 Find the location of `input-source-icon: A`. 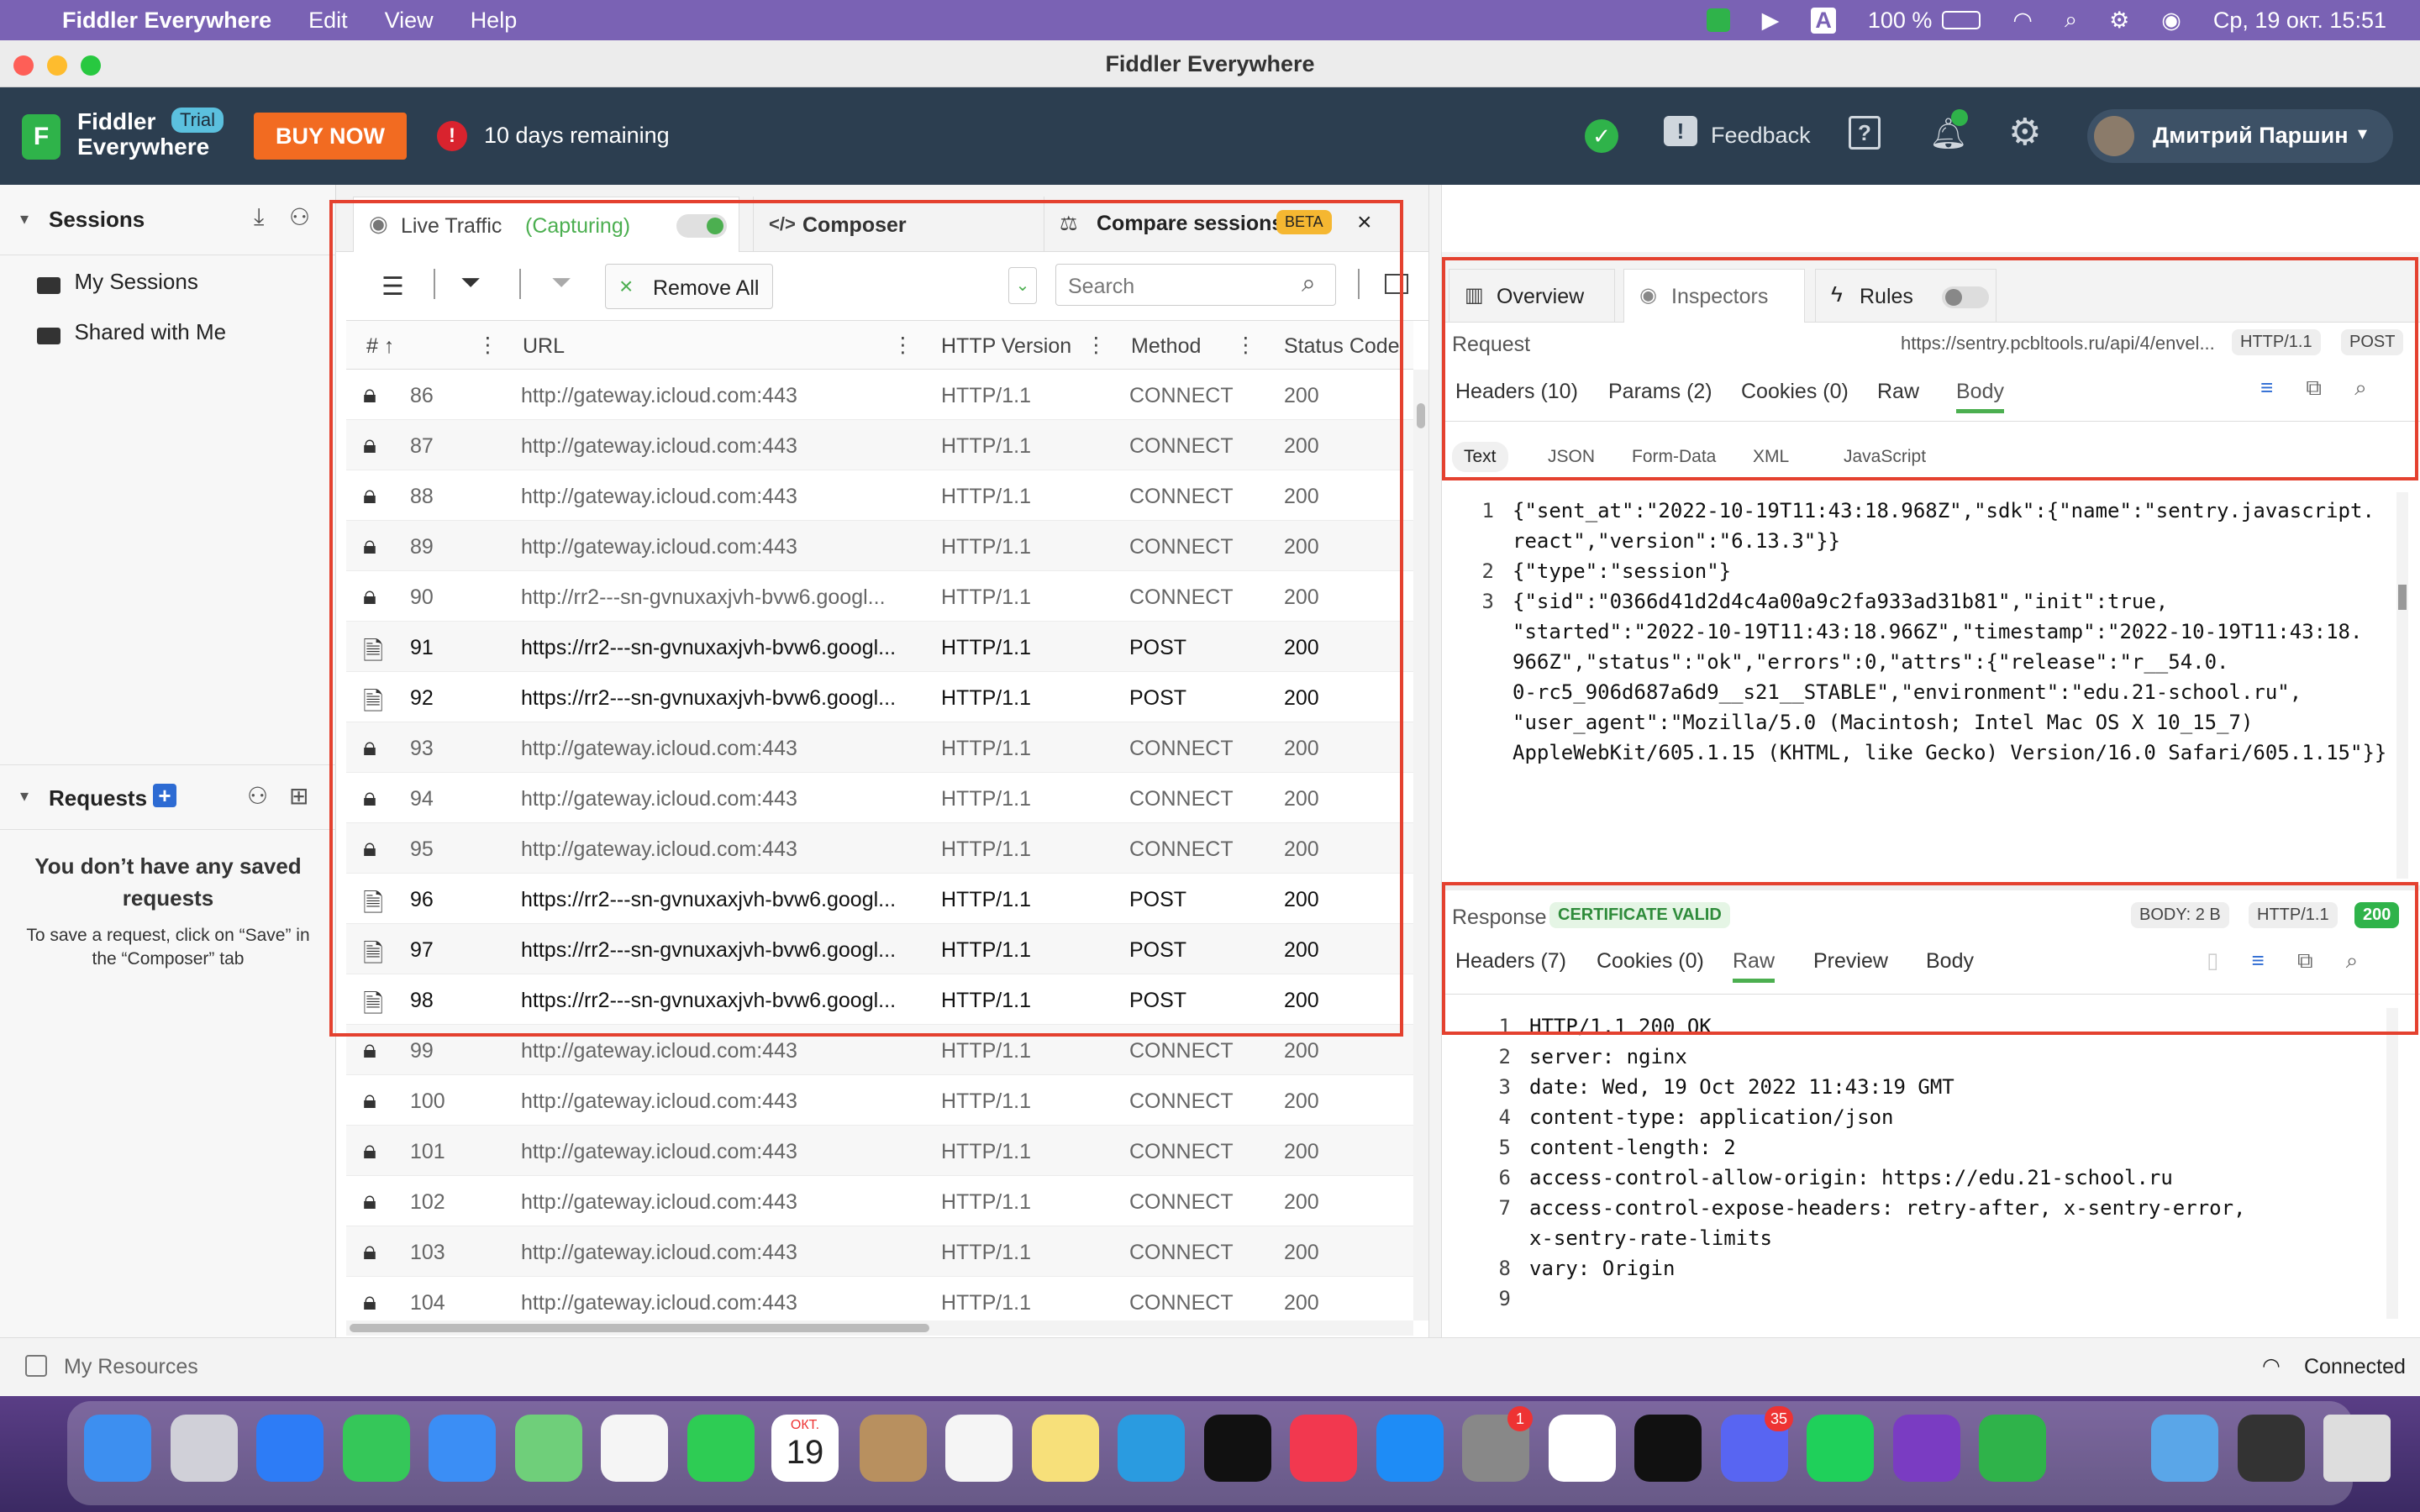

input-source-icon: A is located at coordinates (1823, 20).